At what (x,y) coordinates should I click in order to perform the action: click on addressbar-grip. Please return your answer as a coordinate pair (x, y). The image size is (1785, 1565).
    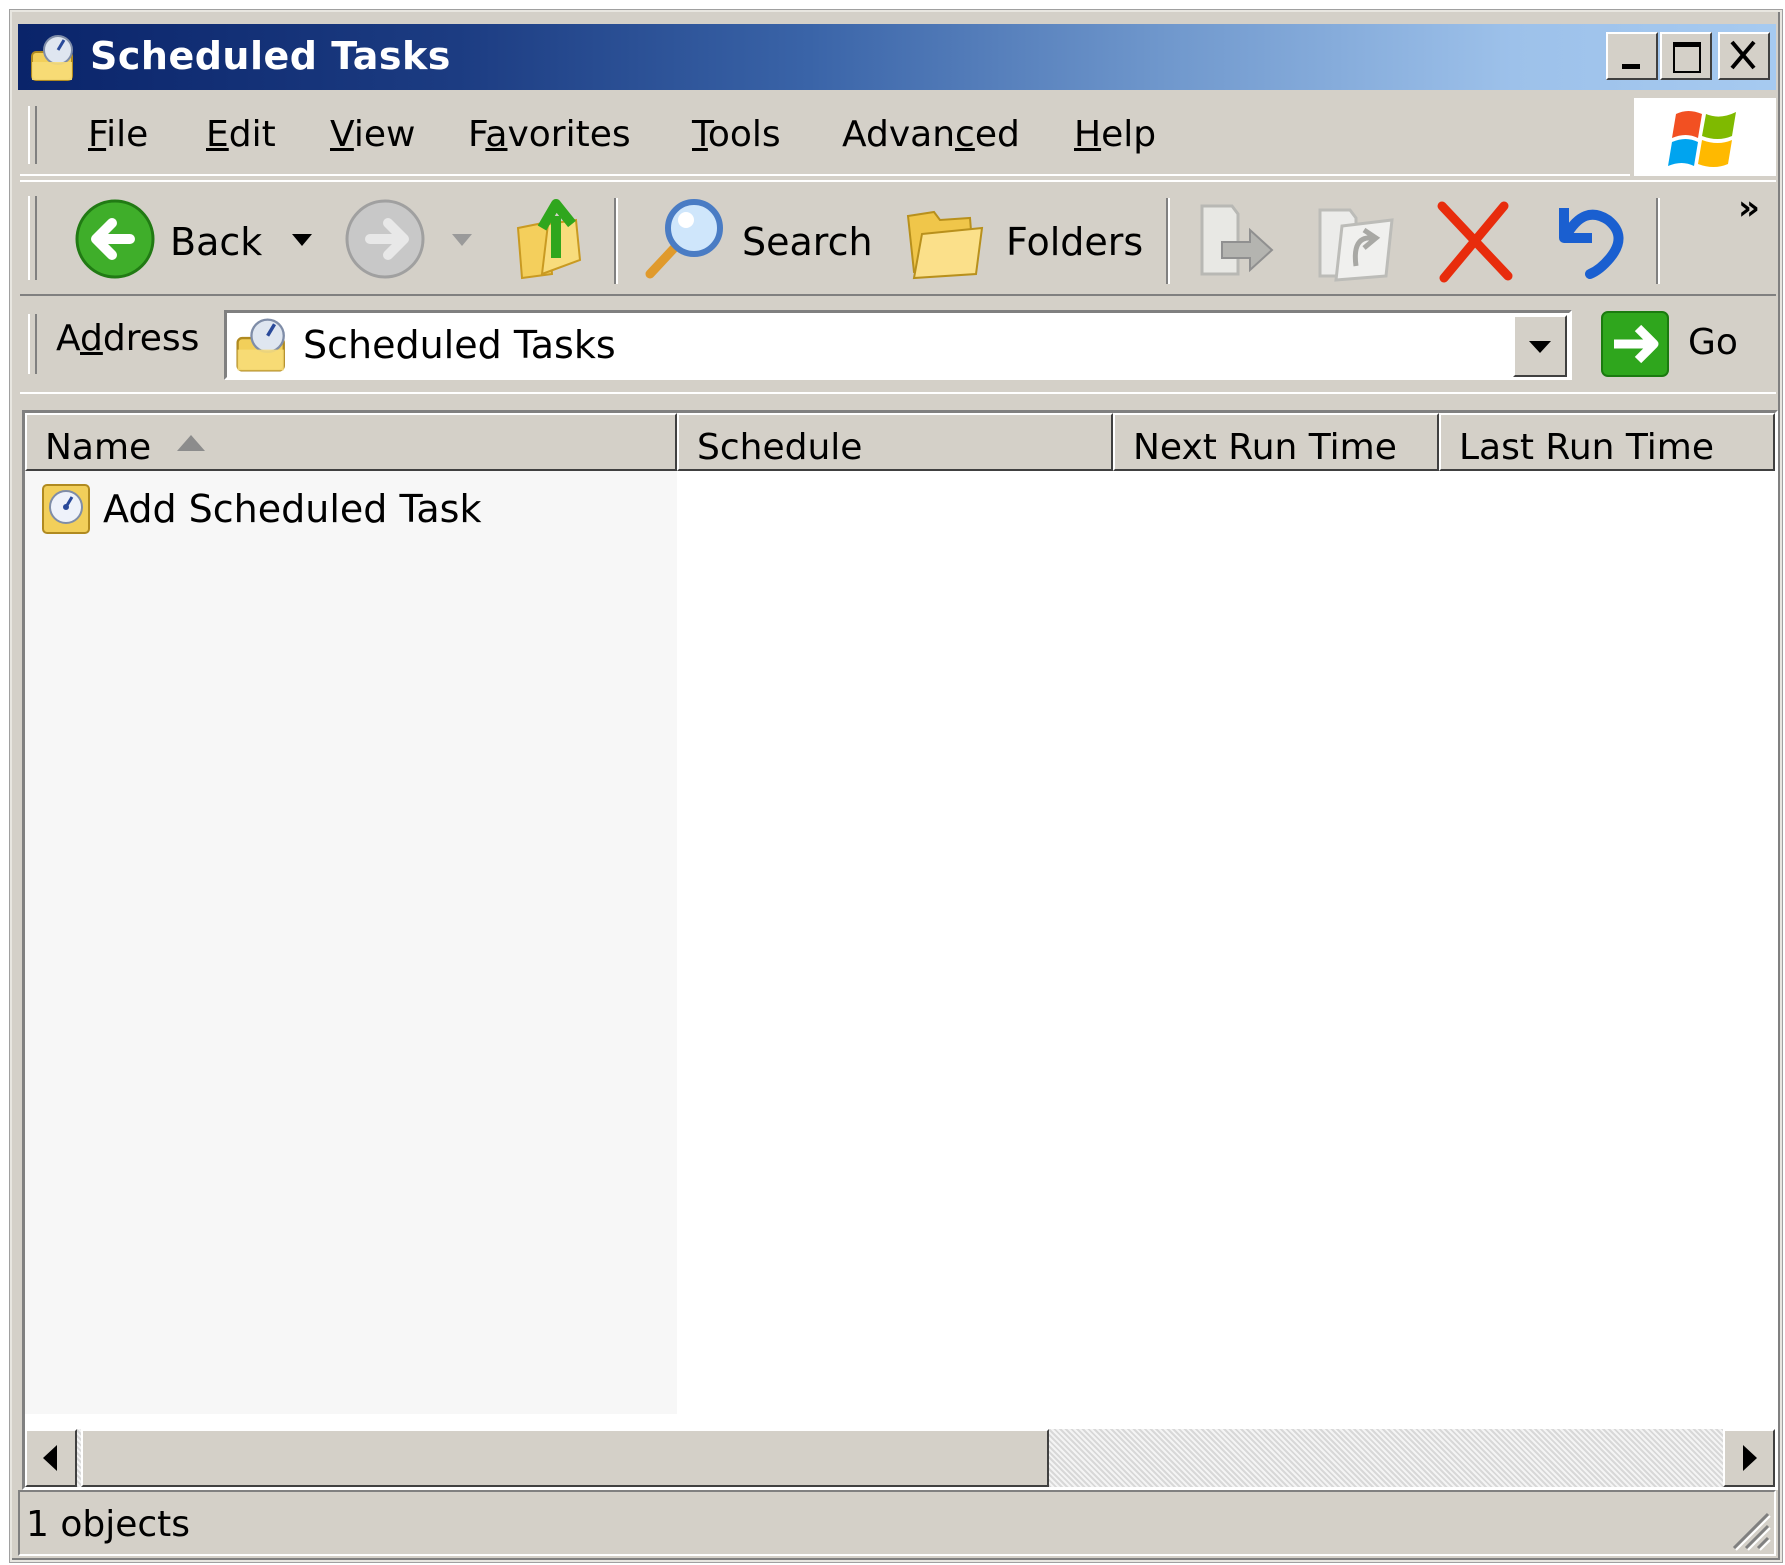
    Looking at the image, I should click on (32, 344).